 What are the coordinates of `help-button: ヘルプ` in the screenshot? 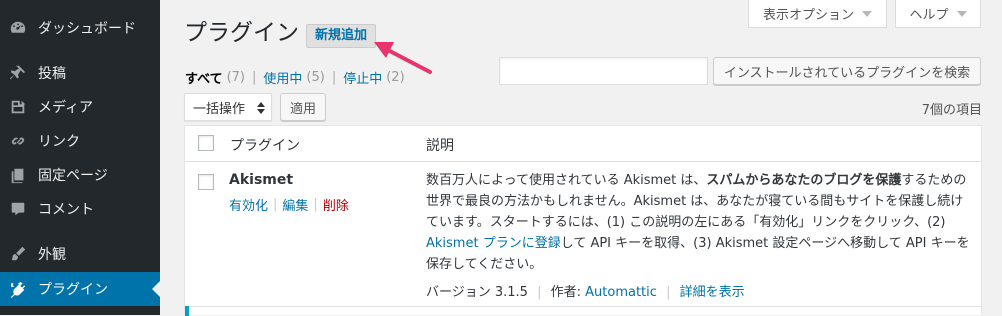 It's located at (938, 14).